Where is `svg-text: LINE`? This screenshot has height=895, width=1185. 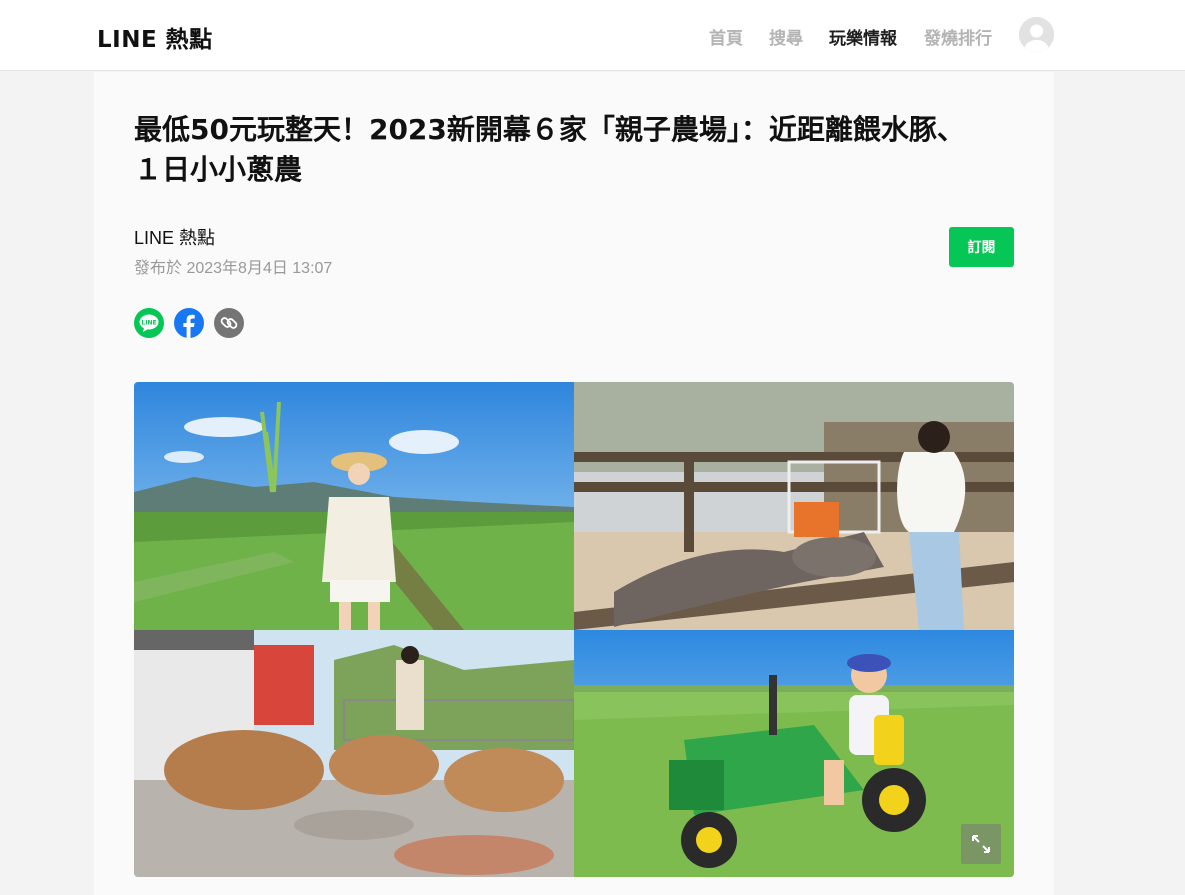 svg-text: LINE is located at coordinates (148, 323).